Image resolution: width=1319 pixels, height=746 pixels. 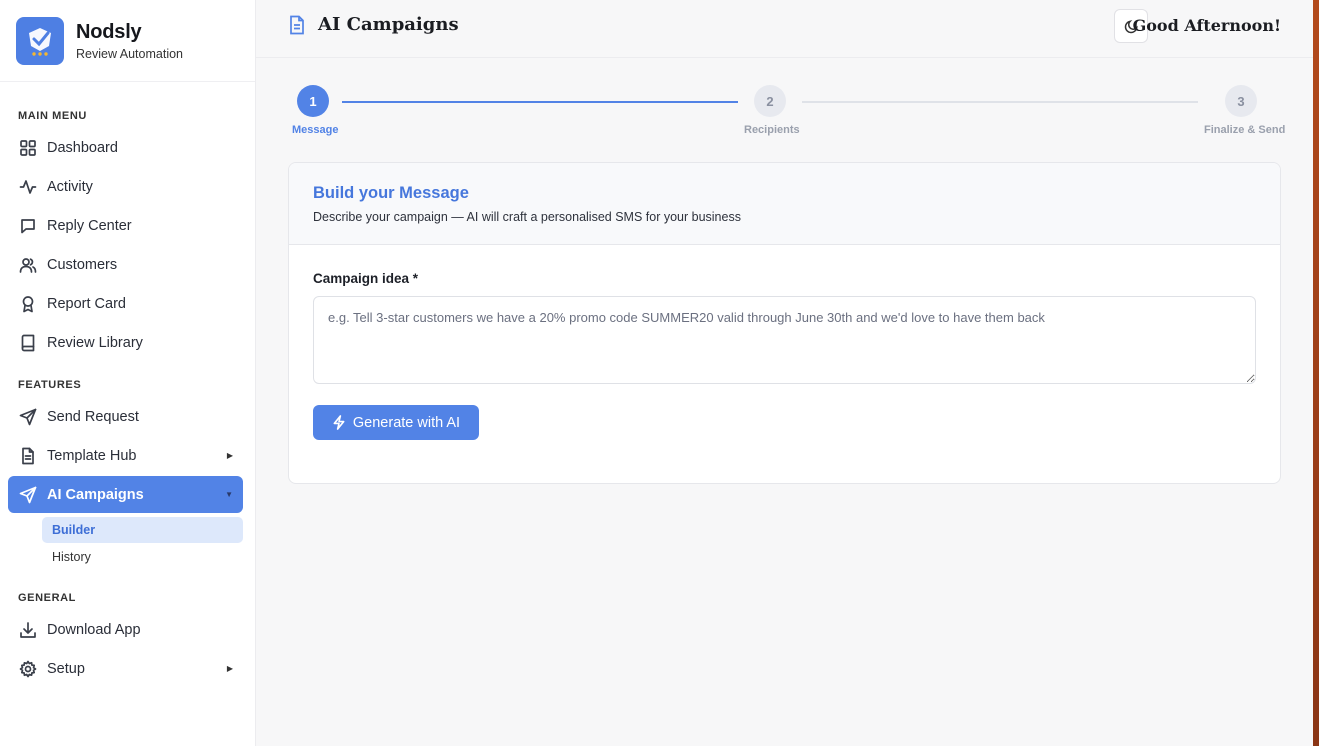 What do you see at coordinates (28, 148) in the screenshot?
I see `grid-icon` at bounding box center [28, 148].